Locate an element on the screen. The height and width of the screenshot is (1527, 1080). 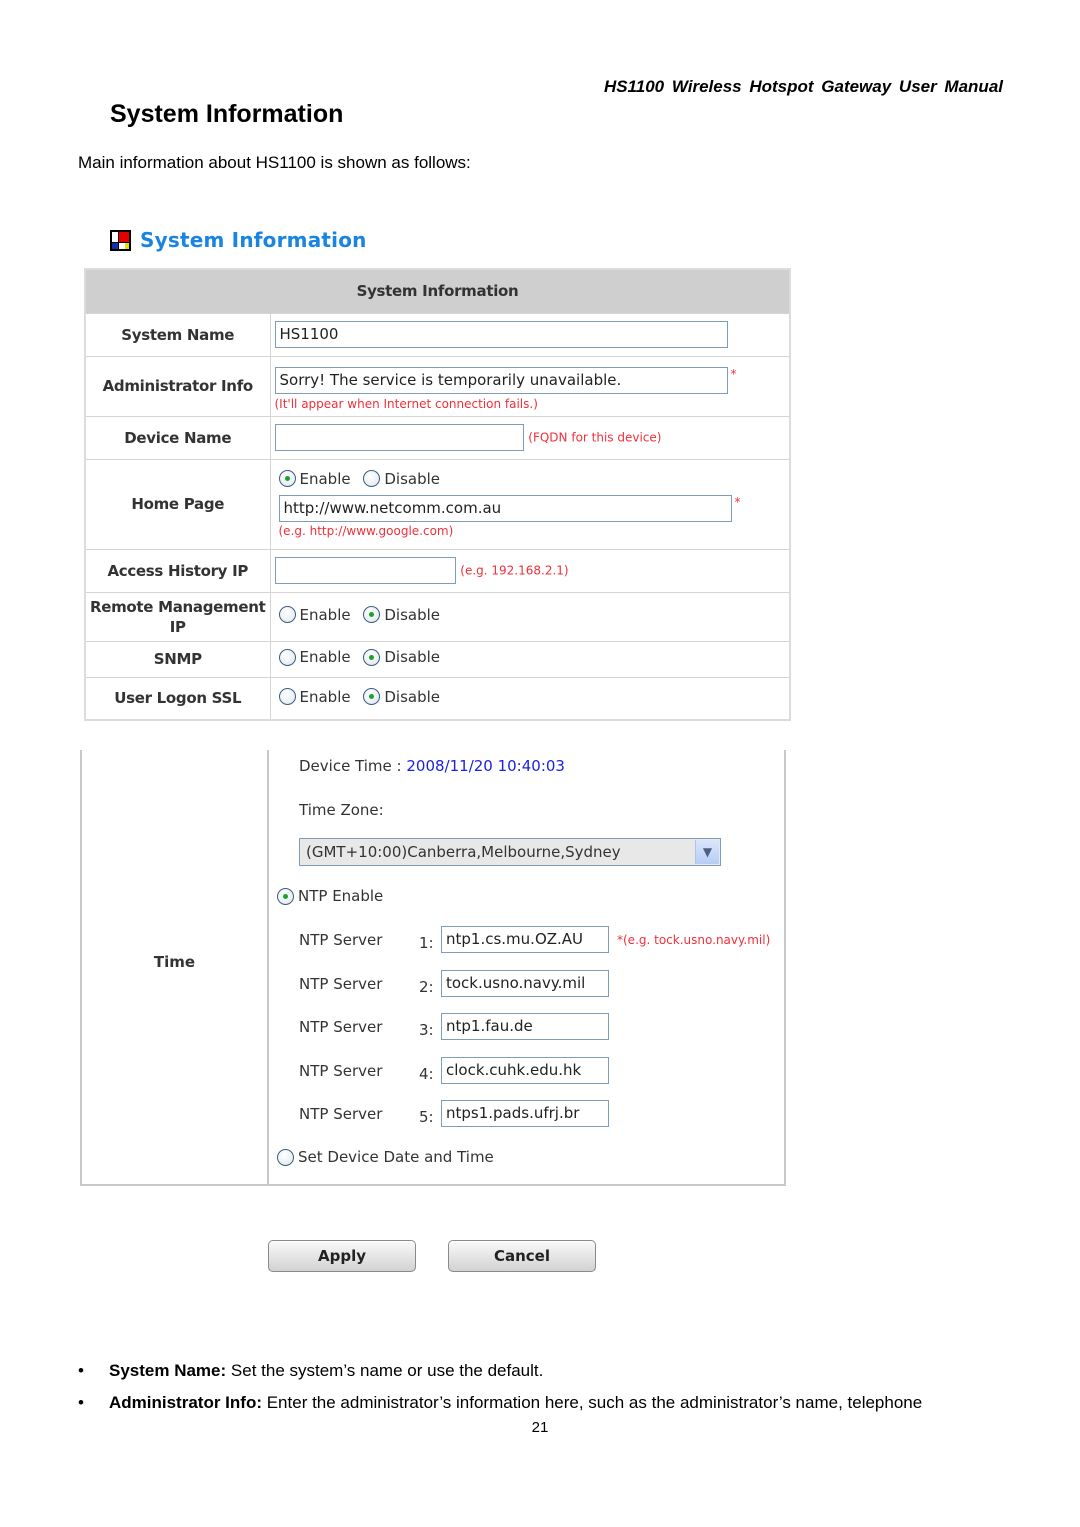
row-remote-management-ip: Remote Management IP Enable Disable is located at coordinates (437, 616).